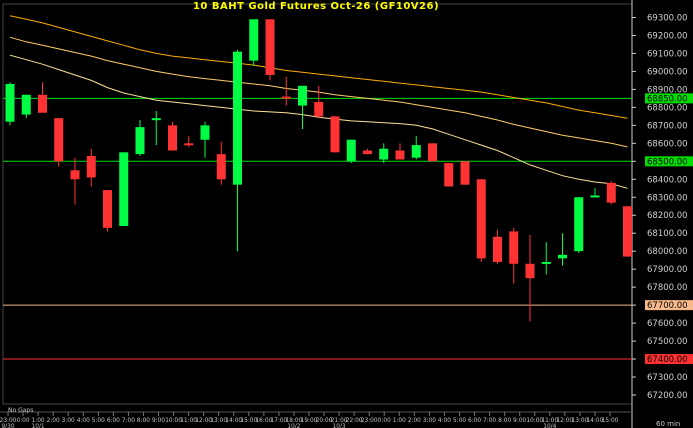 This screenshot has width=693, height=428. Describe the element at coordinates (667, 252) in the screenshot. I see `y-tick-label: 68000.00` at that location.